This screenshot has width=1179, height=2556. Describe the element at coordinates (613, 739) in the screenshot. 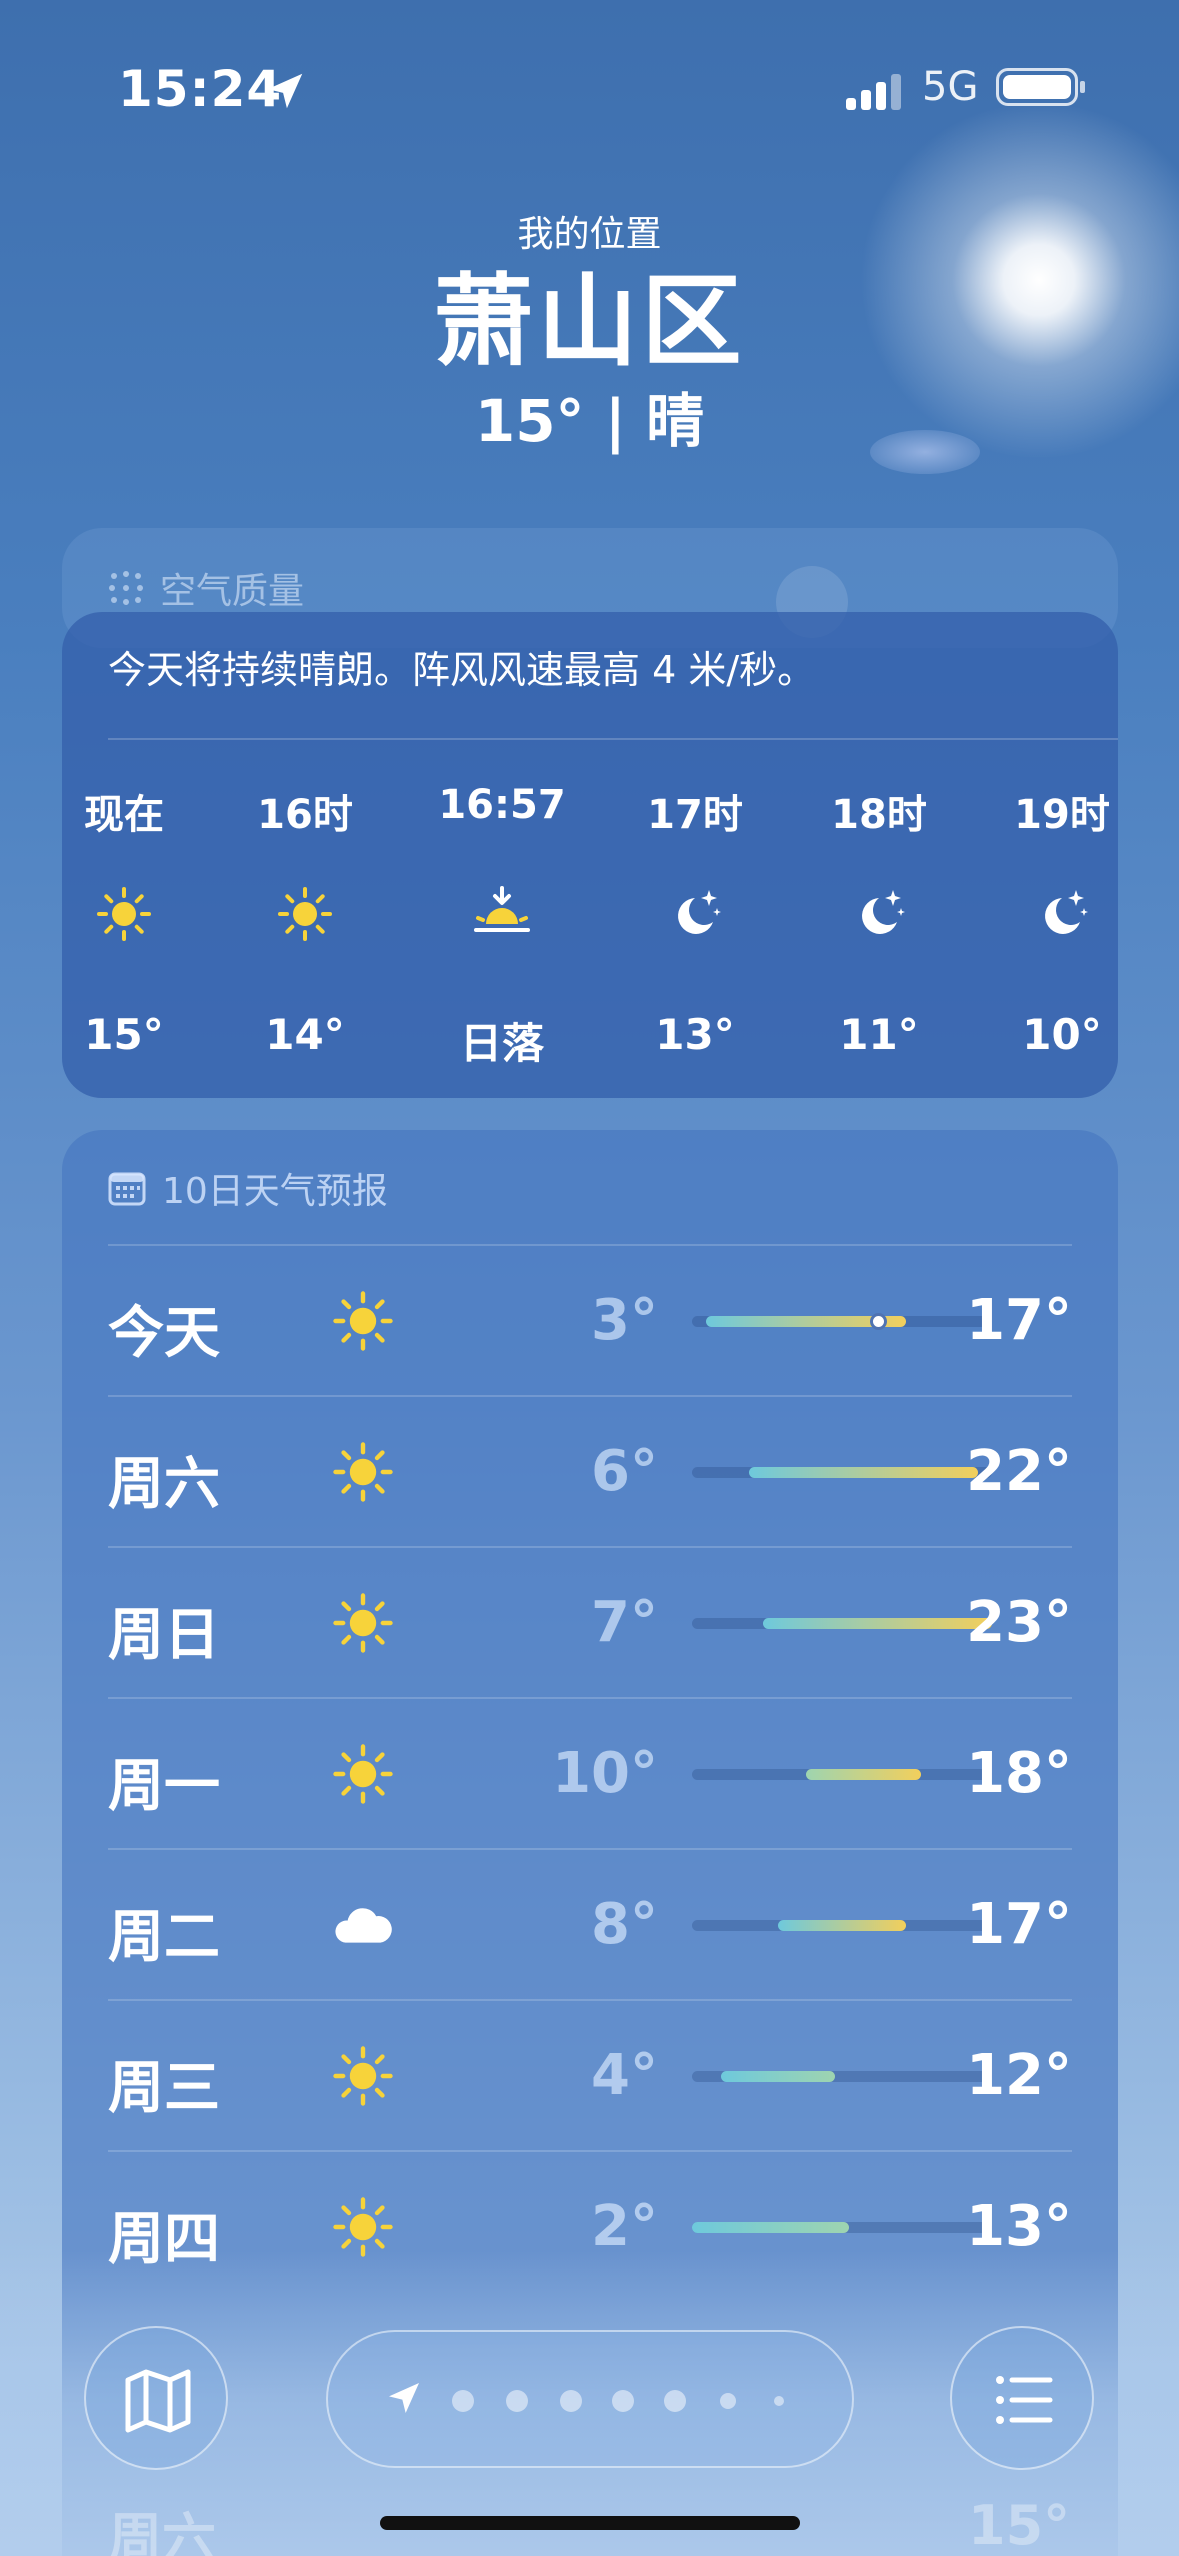

I see `divider` at that location.